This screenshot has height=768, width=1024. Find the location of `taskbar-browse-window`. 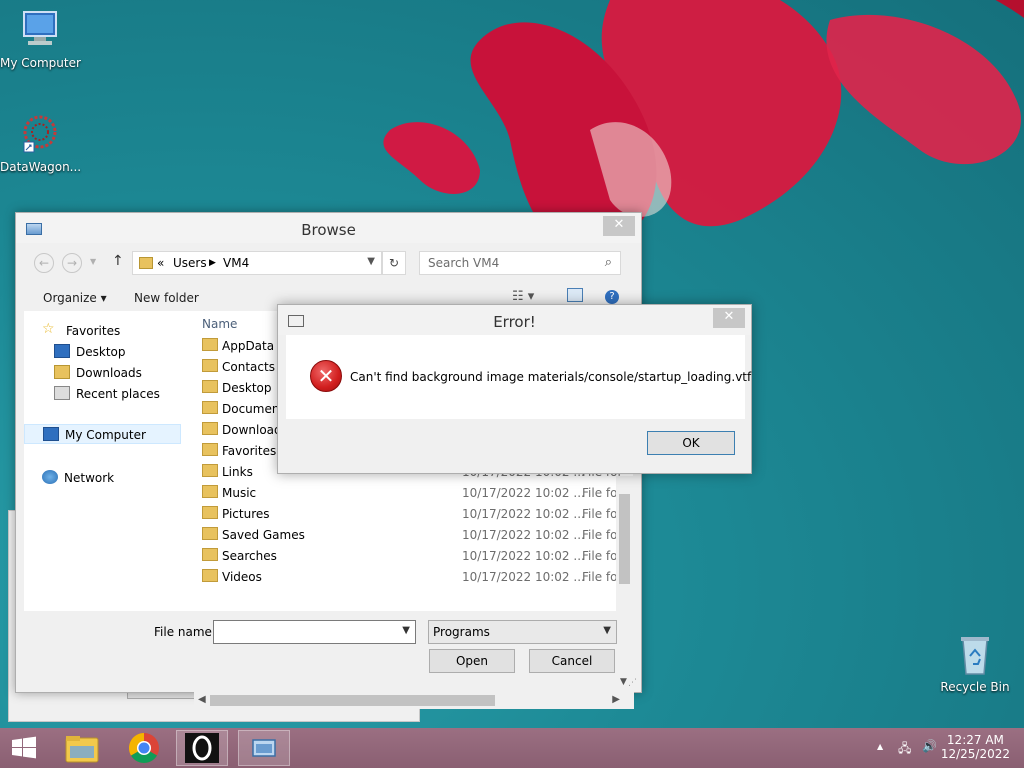

taskbar-browse-window is located at coordinates (264, 748).